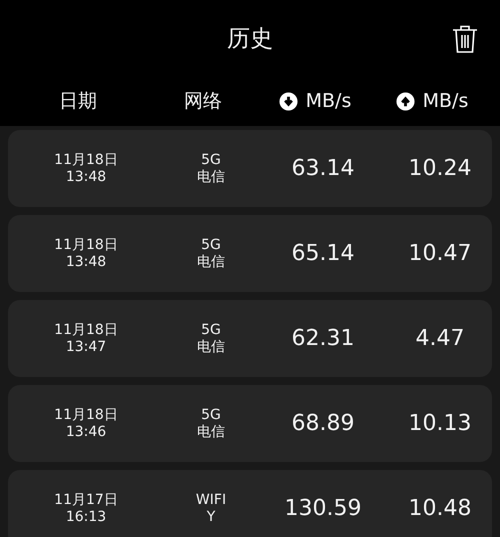  I want to click on carrier-name: Y, so click(211, 517).